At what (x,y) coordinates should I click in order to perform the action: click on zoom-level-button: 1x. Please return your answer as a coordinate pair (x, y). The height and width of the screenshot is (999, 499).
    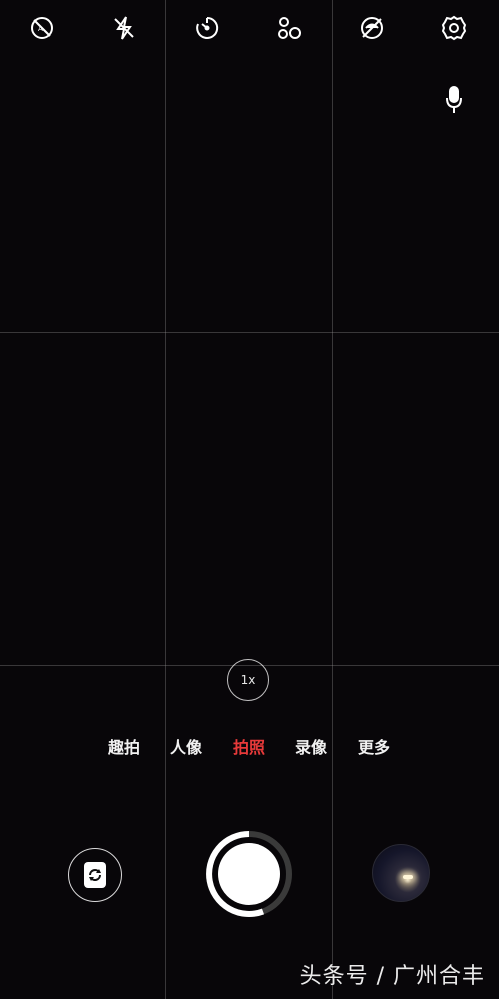
    Looking at the image, I should click on (248, 680).